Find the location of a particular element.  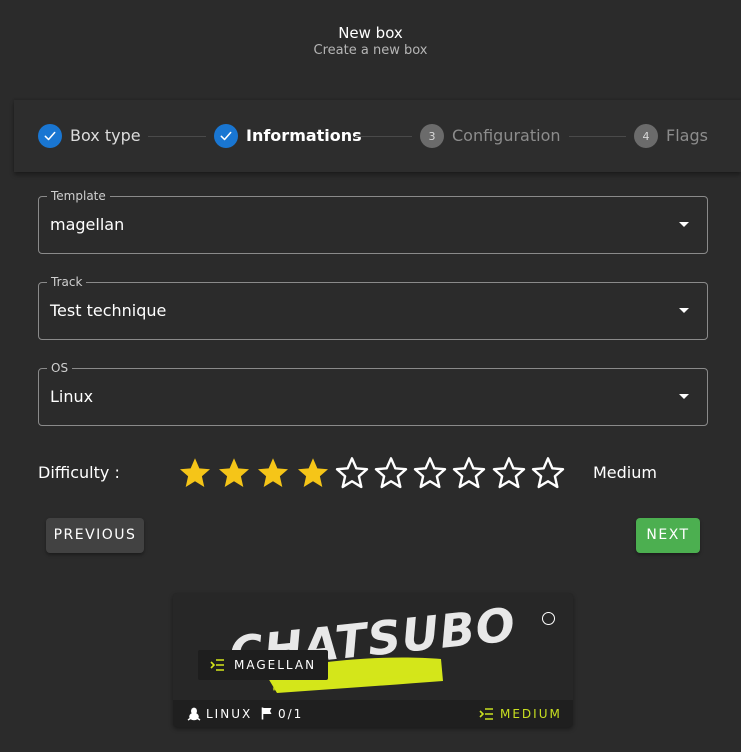

flags-info: 0/1 is located at coordinates (282, 713).